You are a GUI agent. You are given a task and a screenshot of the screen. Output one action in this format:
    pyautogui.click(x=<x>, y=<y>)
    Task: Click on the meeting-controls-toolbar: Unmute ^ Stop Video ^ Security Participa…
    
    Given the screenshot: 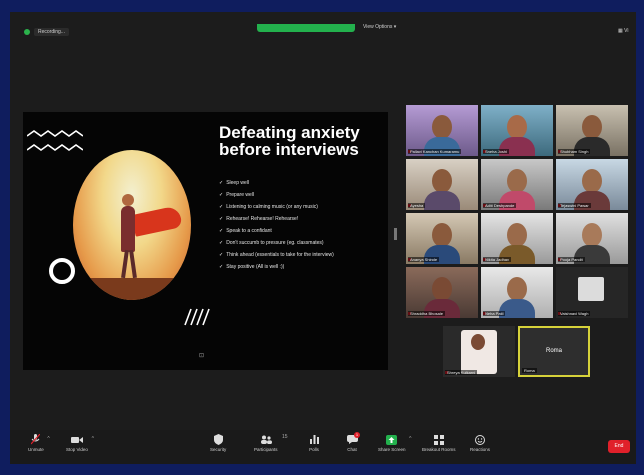 What is the action you would take?
    pyautogui.click(x=323, y=447)
    